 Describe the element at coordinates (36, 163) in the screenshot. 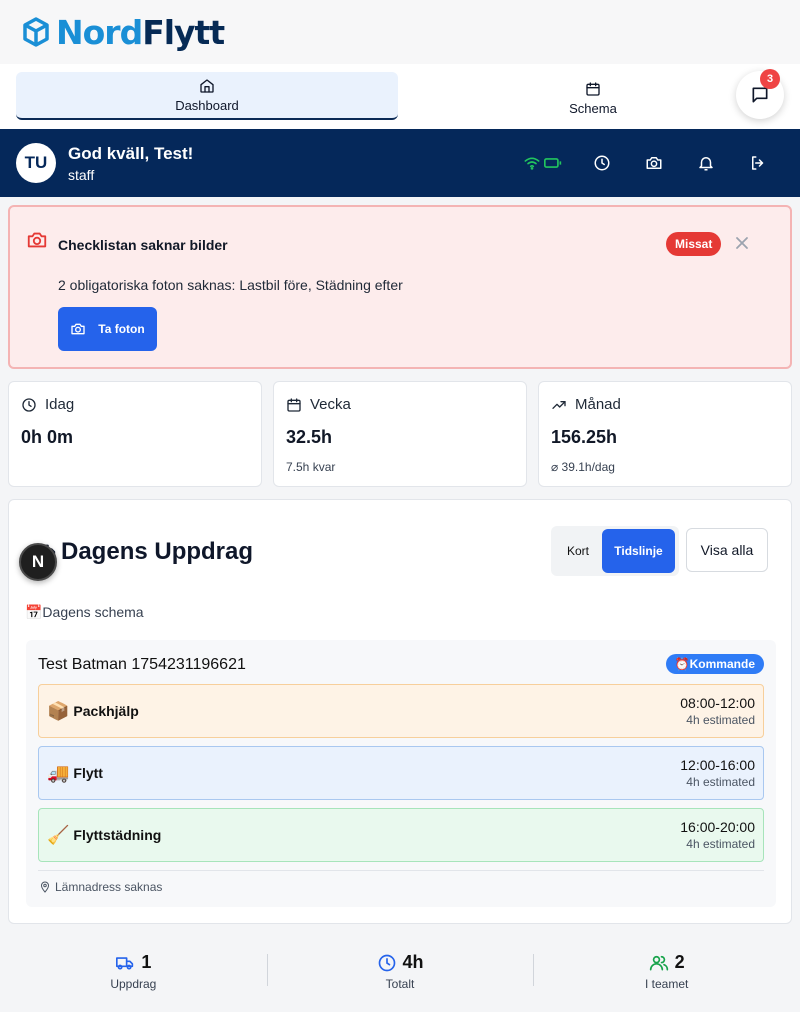

I see `avatar: TU` at that location.